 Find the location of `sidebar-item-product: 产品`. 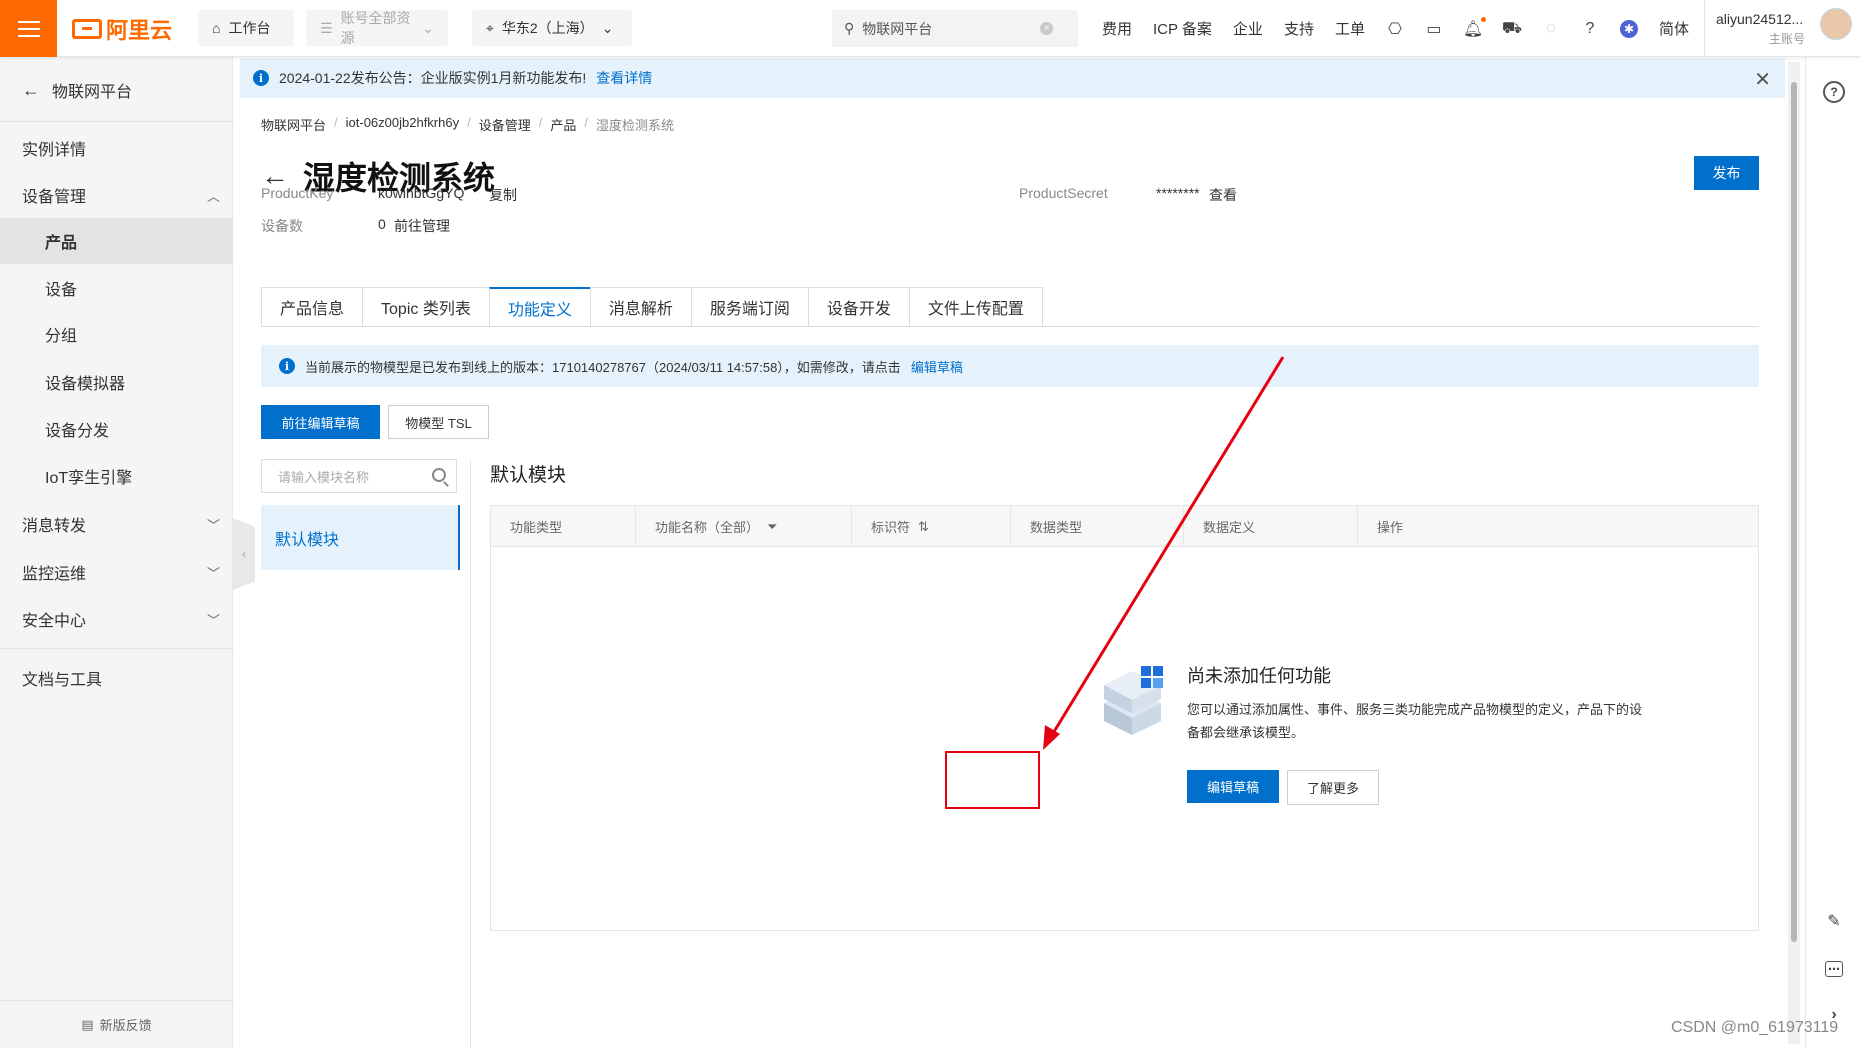

sidebar-item-product: 产品 is located at coordinates (116, 241).